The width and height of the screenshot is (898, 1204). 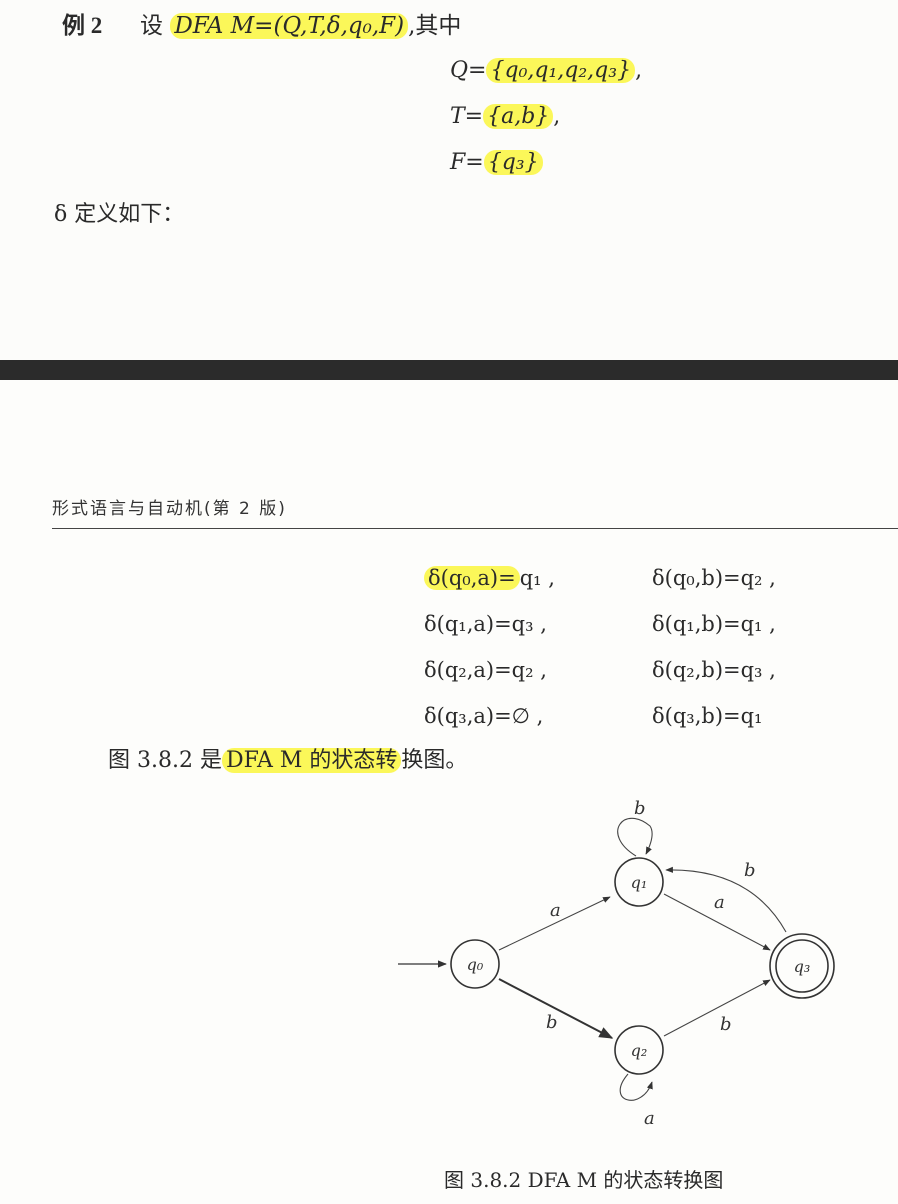 I want to click on figure-ref-prefix: 图 3.8.2 是, so click(x=165, y=760).